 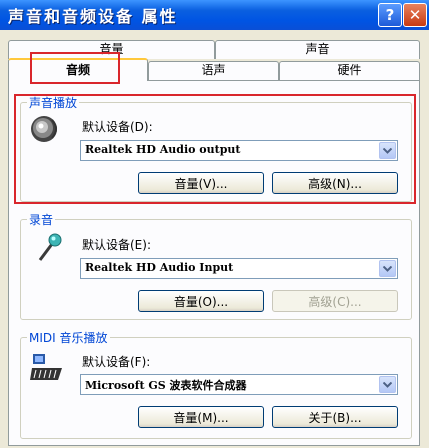 I want to click on recording-group-label: 录音, so click(x=41, y=219).